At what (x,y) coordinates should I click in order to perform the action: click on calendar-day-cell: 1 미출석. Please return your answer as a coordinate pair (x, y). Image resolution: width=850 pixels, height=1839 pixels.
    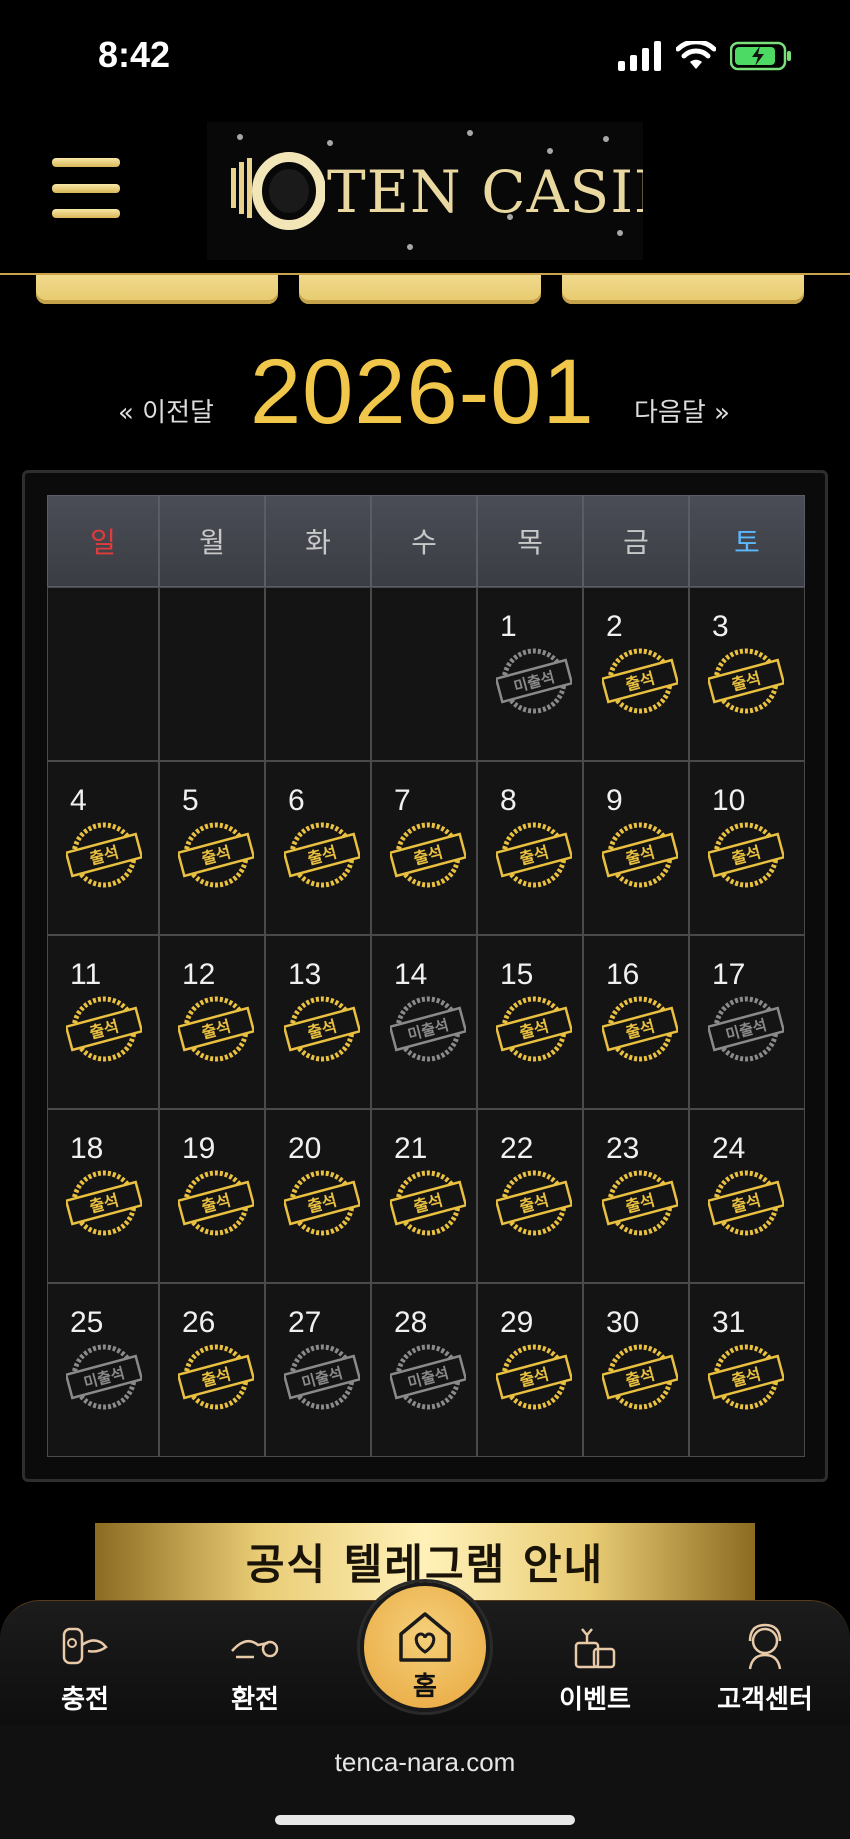
    Looking at the image, I should click on (530, 674).